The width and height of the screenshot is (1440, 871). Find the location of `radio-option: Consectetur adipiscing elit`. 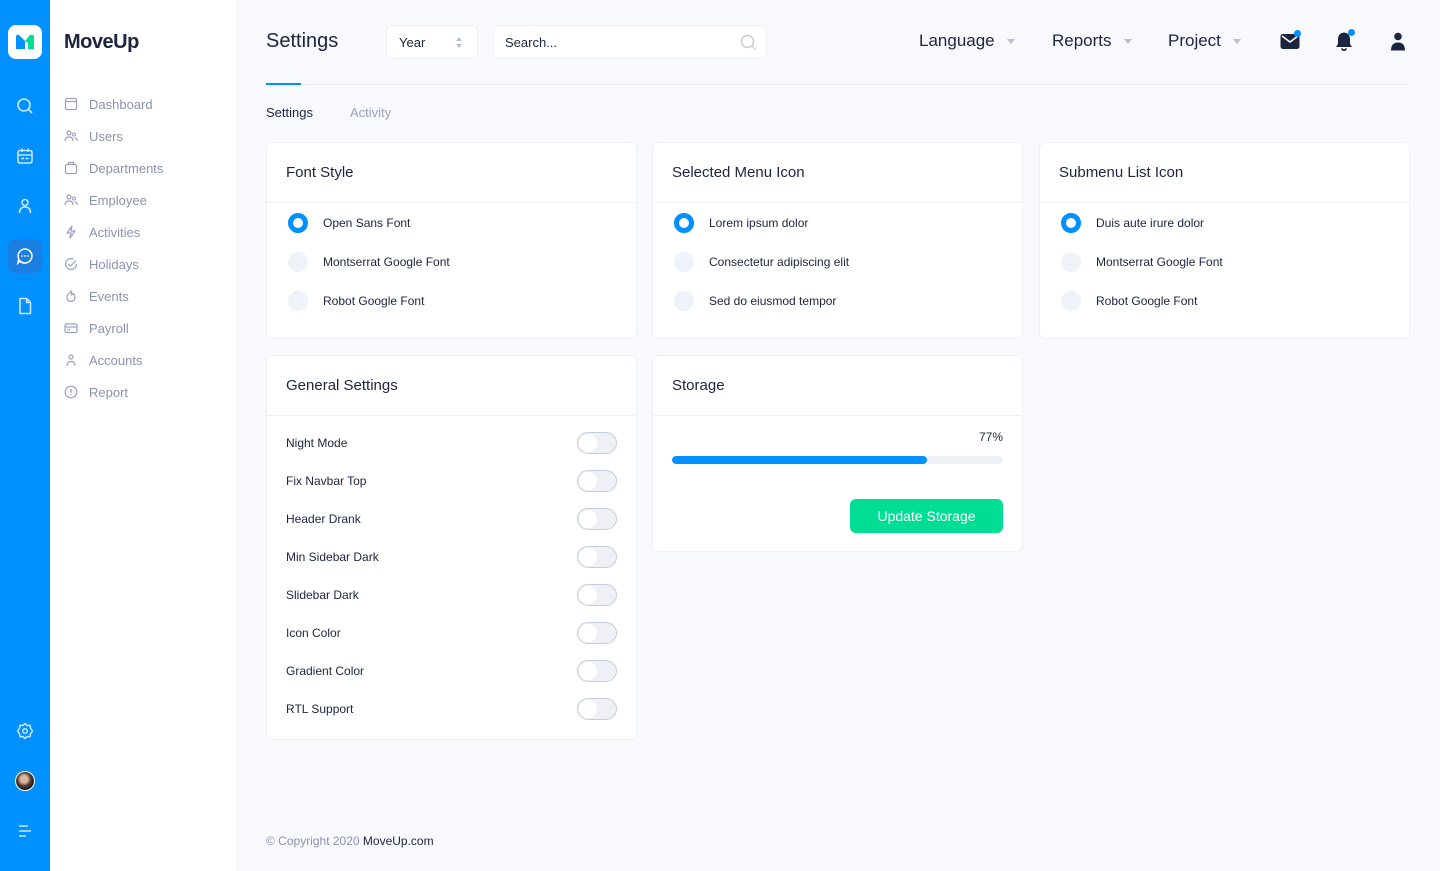

radio-option: Consectetur adipiscing elit is located at coordinates (837, 261).